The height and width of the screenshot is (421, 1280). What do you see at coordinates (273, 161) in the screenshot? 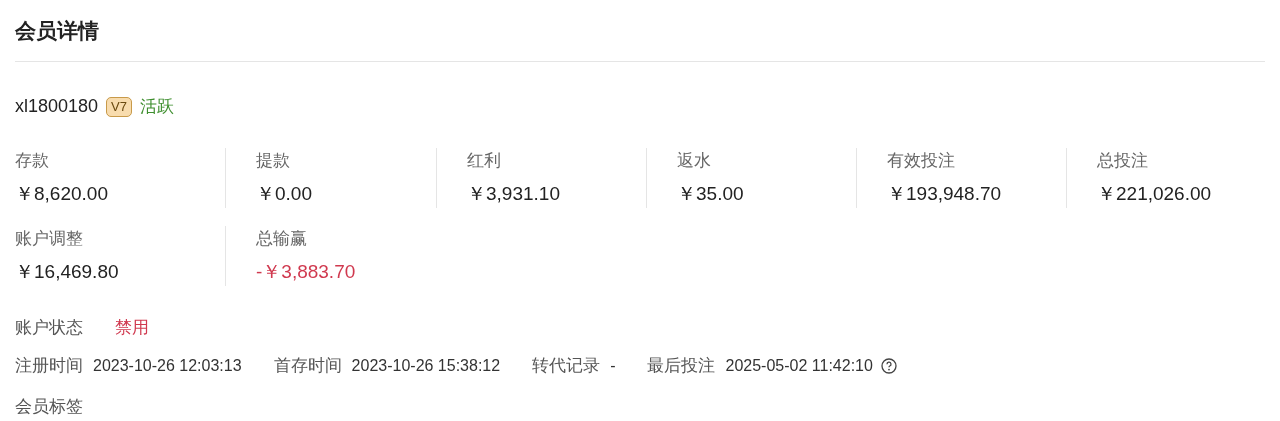
I see `stat-label: 提款` at bounding box center [273, 161].